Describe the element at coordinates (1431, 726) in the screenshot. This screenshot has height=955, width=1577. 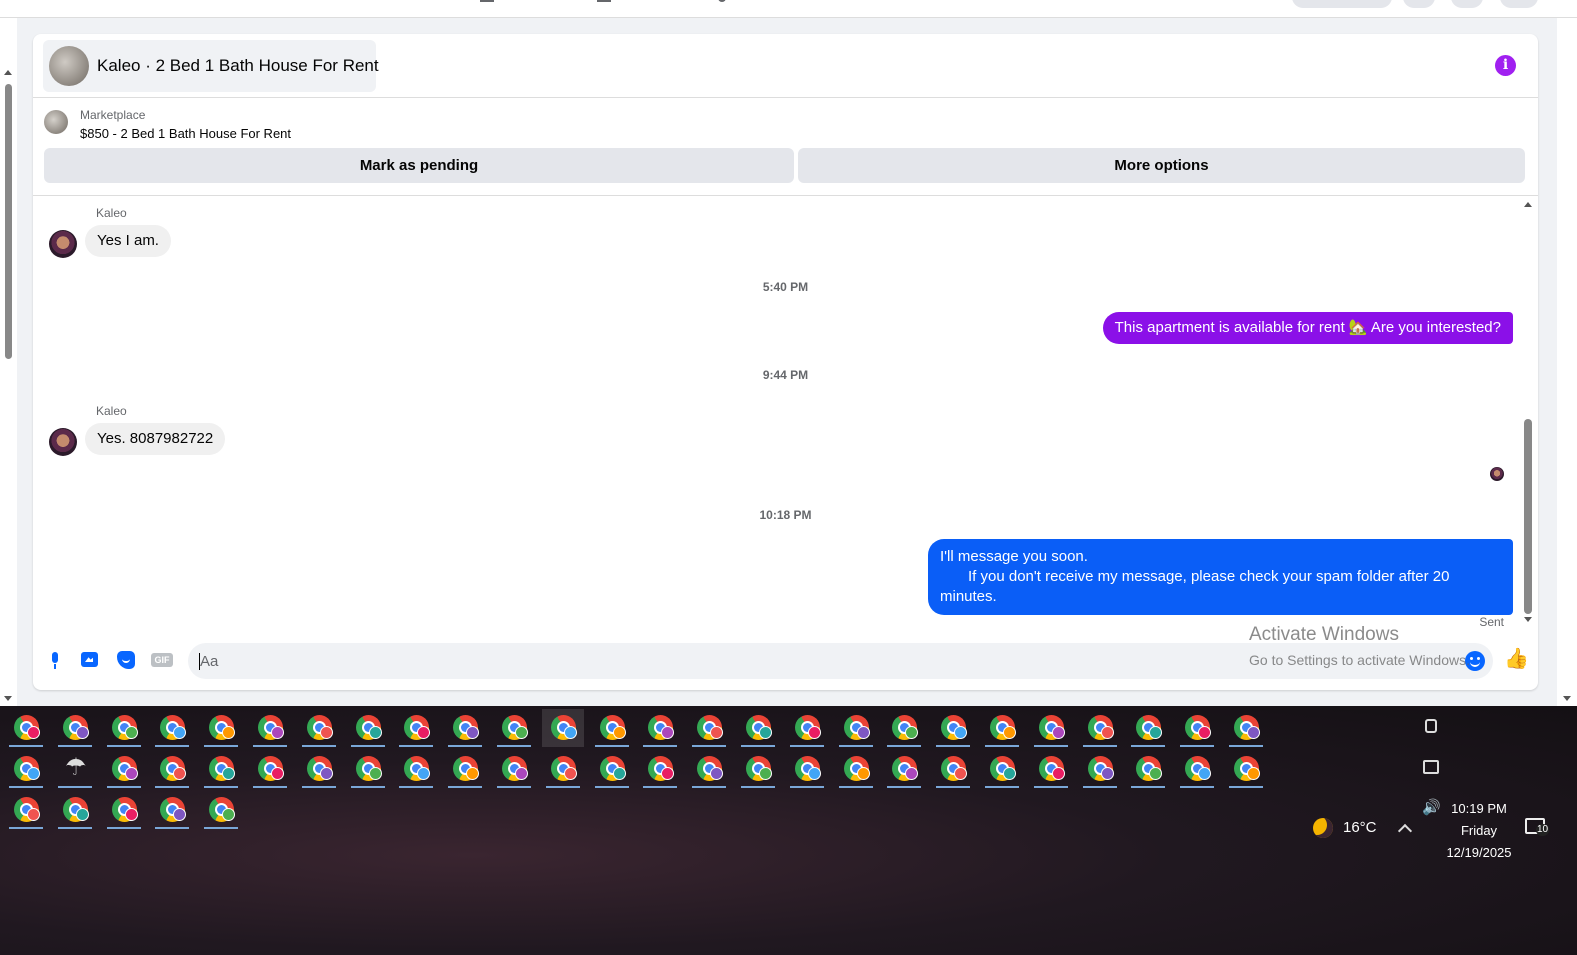
I see `meet-now-icon` at that location.